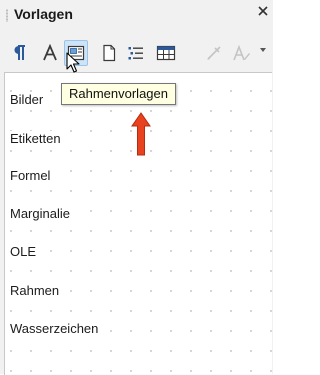 The width and height of the screenshot is (320, 375). What do you see at coordinates (28, 99) in the screenshot?
I see `list-item: Bilder` at bounding box center [28, 99].